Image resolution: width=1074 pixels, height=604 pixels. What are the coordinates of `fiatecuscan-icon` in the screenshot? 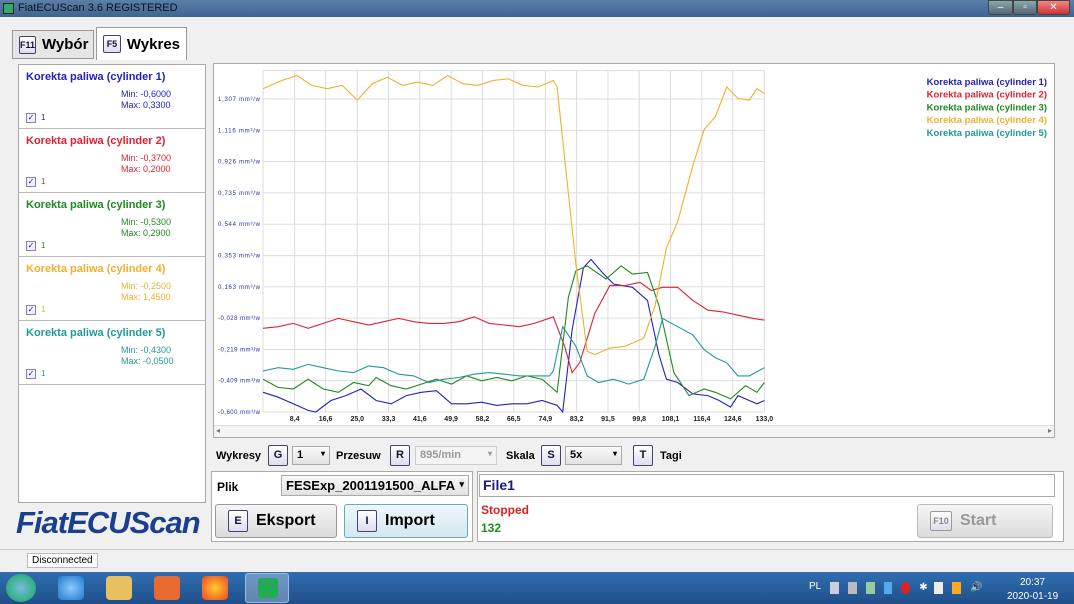 It's located at (268, 588).